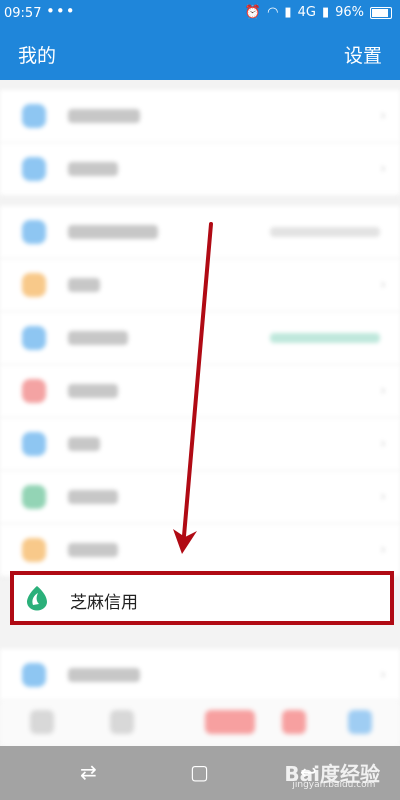 The width and height of the screenshot is (400, 800). Describe the element at coordinates (332, 774) in the screenshot. I see `watermark: Bai度经验 jingyan.baidu.com` at that location.